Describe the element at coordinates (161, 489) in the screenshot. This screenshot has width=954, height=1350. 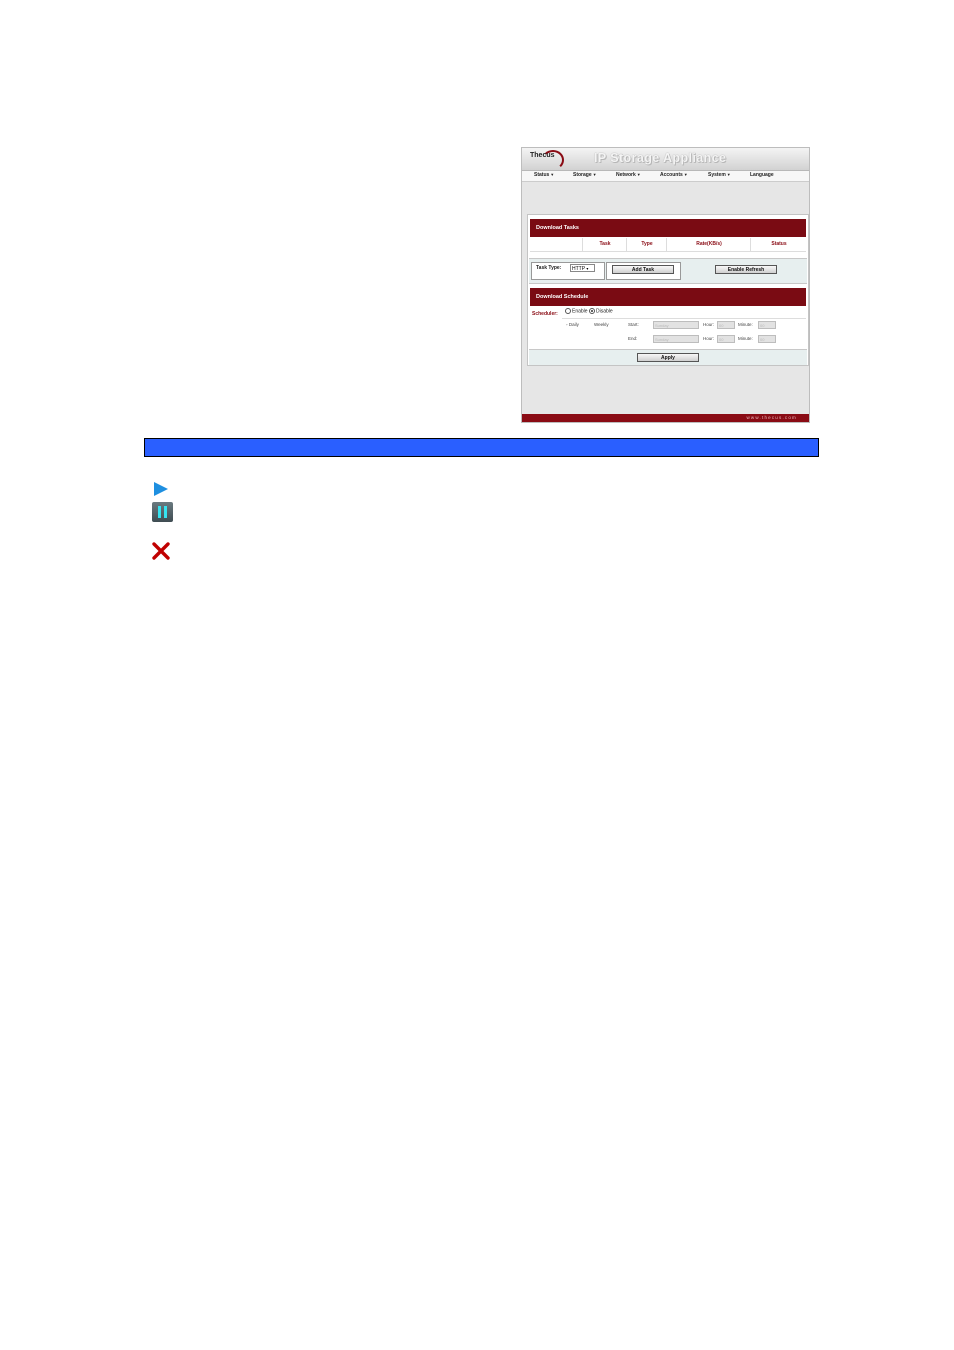
I see `play-icon` at that location.